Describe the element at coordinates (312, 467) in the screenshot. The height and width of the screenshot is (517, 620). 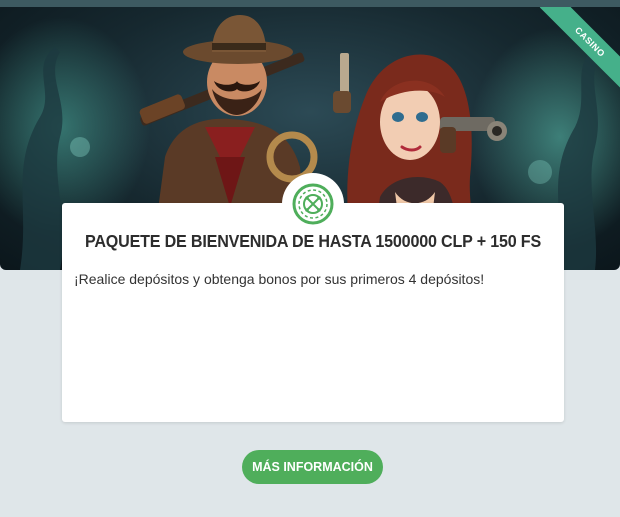
I see `more-info-button: MÁS INFORMACIÓN` at that location.